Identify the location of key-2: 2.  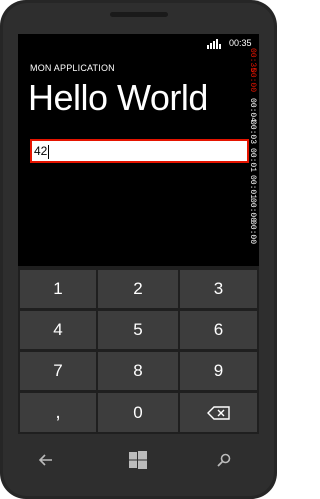
(138, 289).